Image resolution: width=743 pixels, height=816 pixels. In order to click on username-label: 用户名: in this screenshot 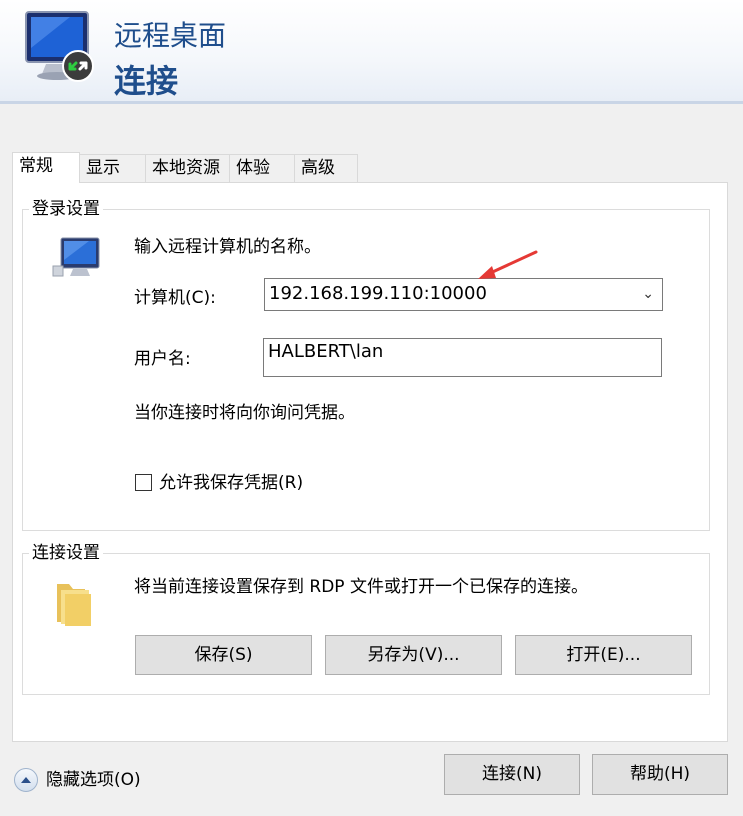, I will do `click(162, 359)`.